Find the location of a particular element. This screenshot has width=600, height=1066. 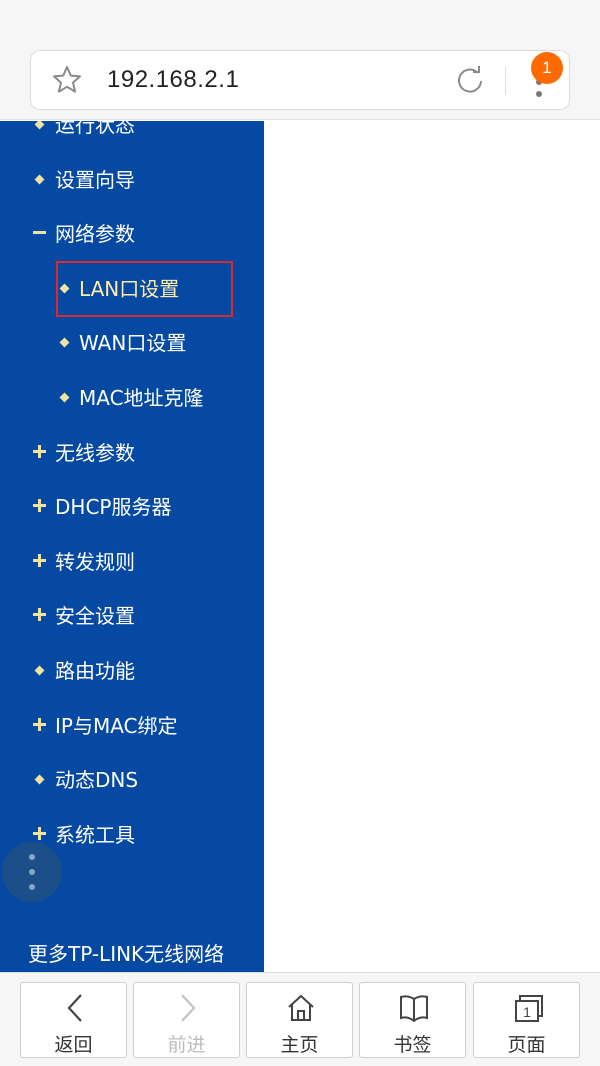

sidebar-item-label: WAN口设置 is located at coordinates (133, 343).